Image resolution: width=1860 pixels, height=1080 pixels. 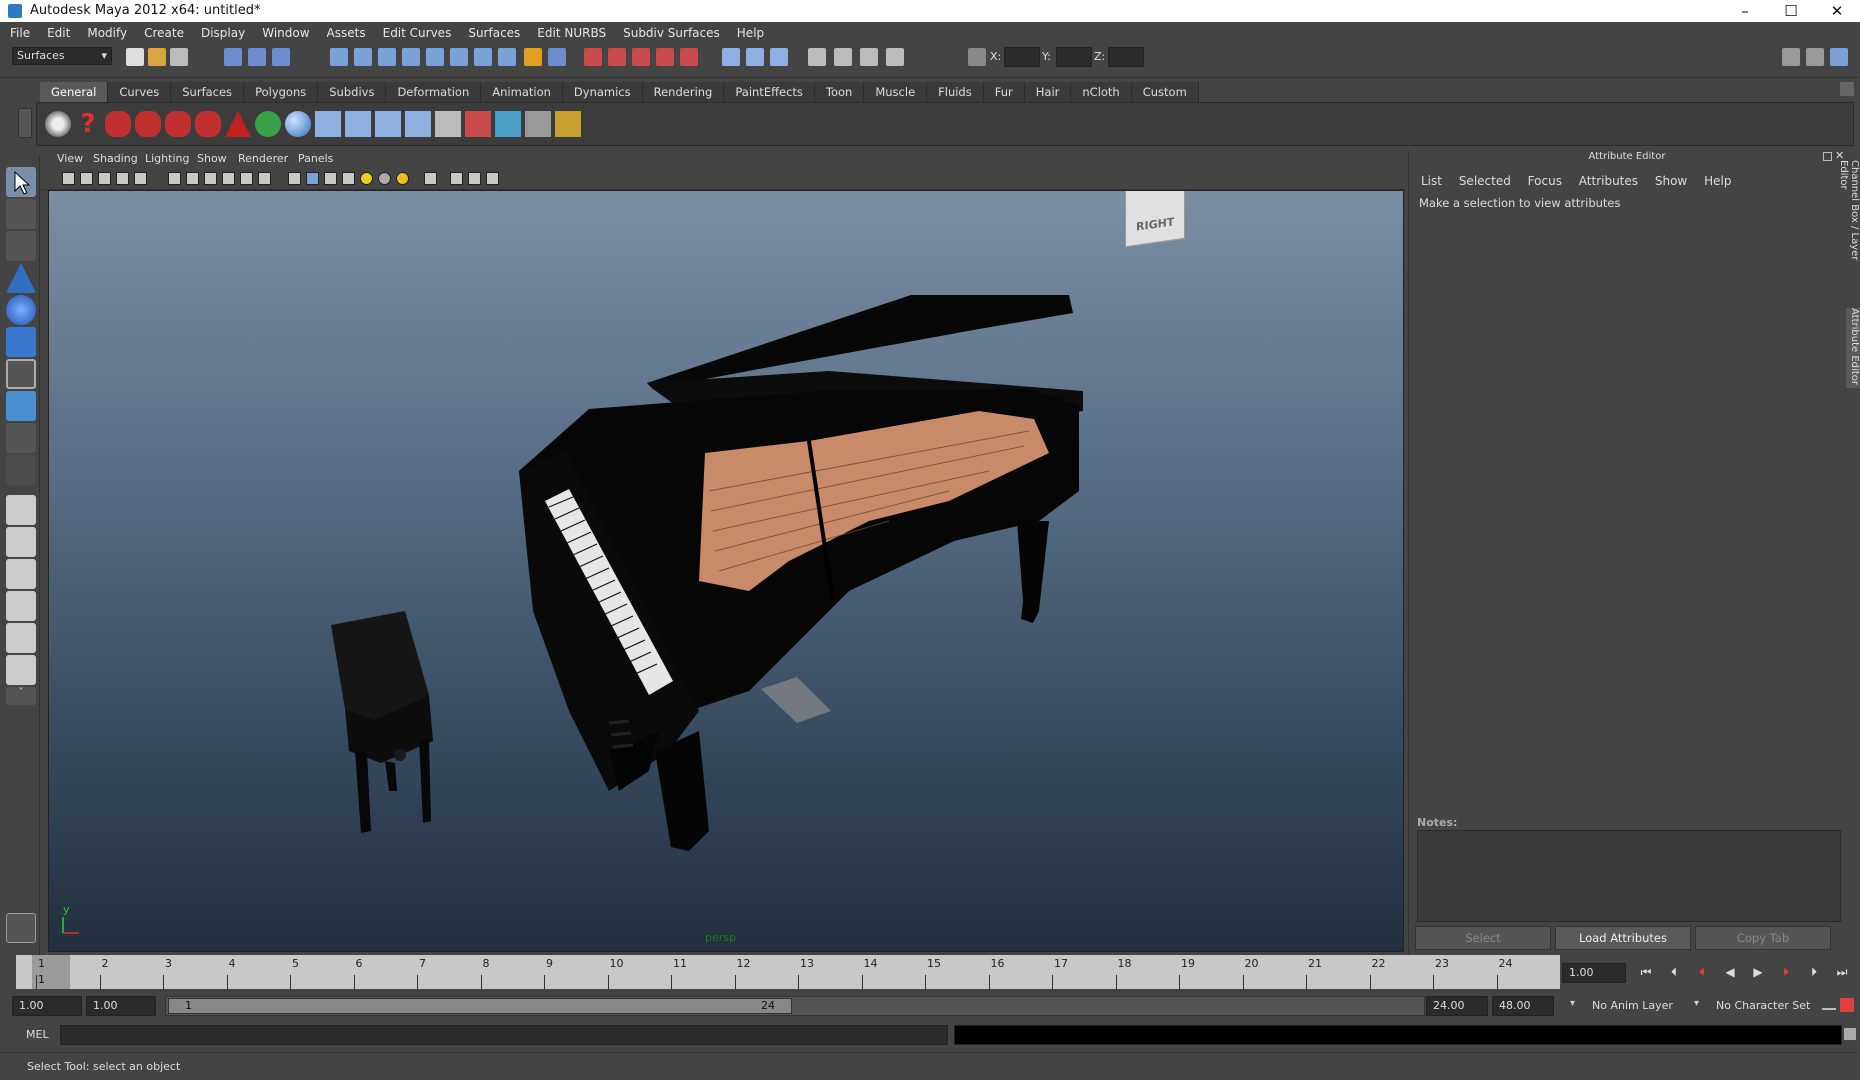 What do you see at coordinates (384, 178) in the screenshot?
I see `shadows-icon` at bounding box center [384, 178].